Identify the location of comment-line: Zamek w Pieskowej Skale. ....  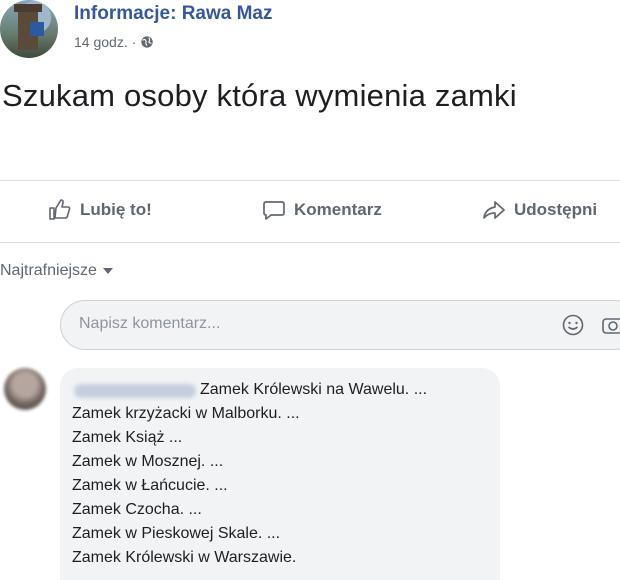
(176, 533).